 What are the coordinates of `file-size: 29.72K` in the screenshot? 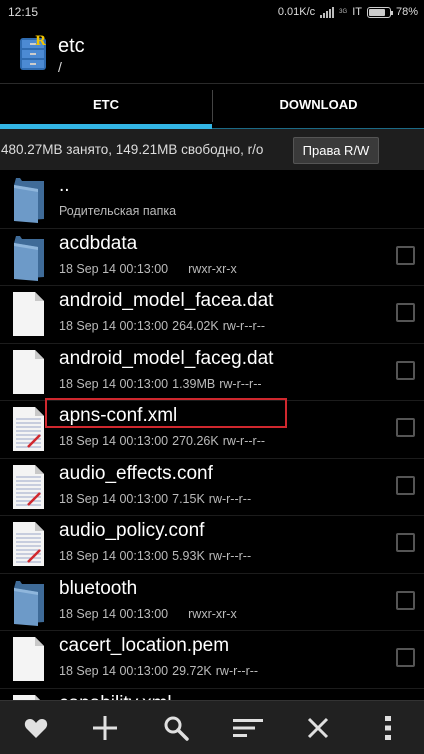 It's located at (192, 671).